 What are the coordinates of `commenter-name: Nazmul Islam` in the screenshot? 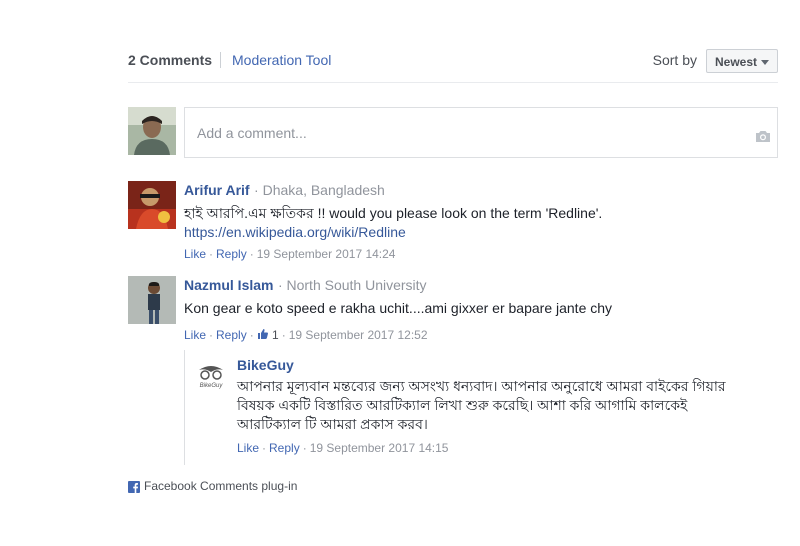 It's located at (228, 285).